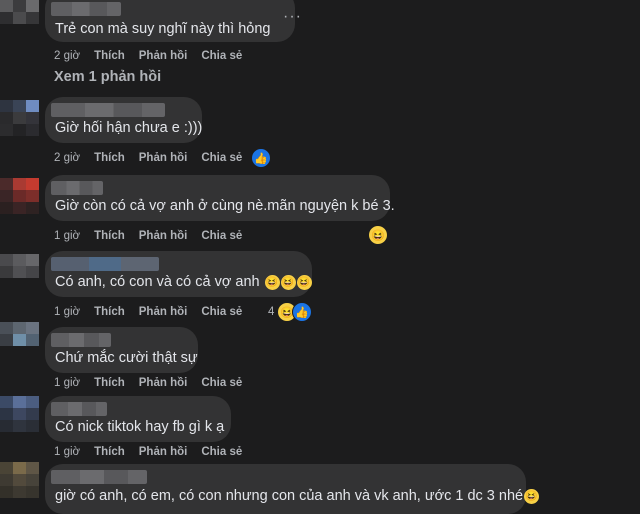  Describe the element at coordinates (292, 17) in the screenshot. I see `more-dots-icon: ···` at that location.